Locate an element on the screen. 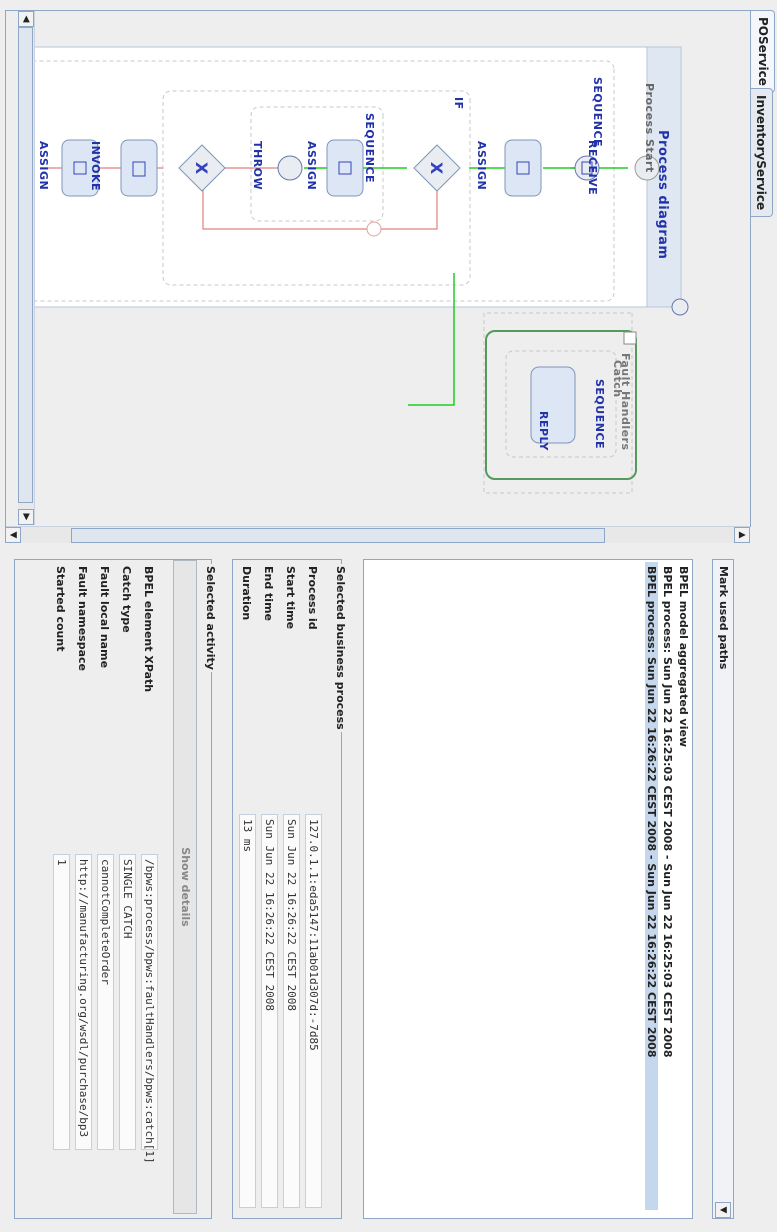  diagram-hscrollbar: ▲ ▼ is located at coordinates (377, 534).